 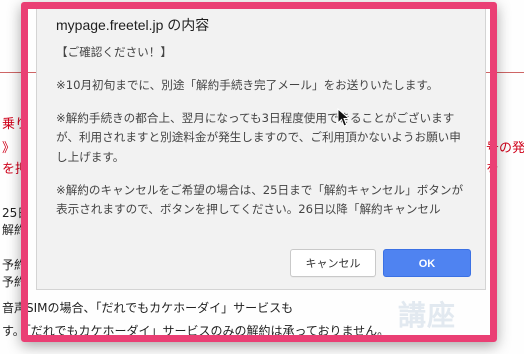 What do you see at coordinates (344, 119) in the screenshot?
I see `mouse-pointer-icon` at bounding box center [344, 119].